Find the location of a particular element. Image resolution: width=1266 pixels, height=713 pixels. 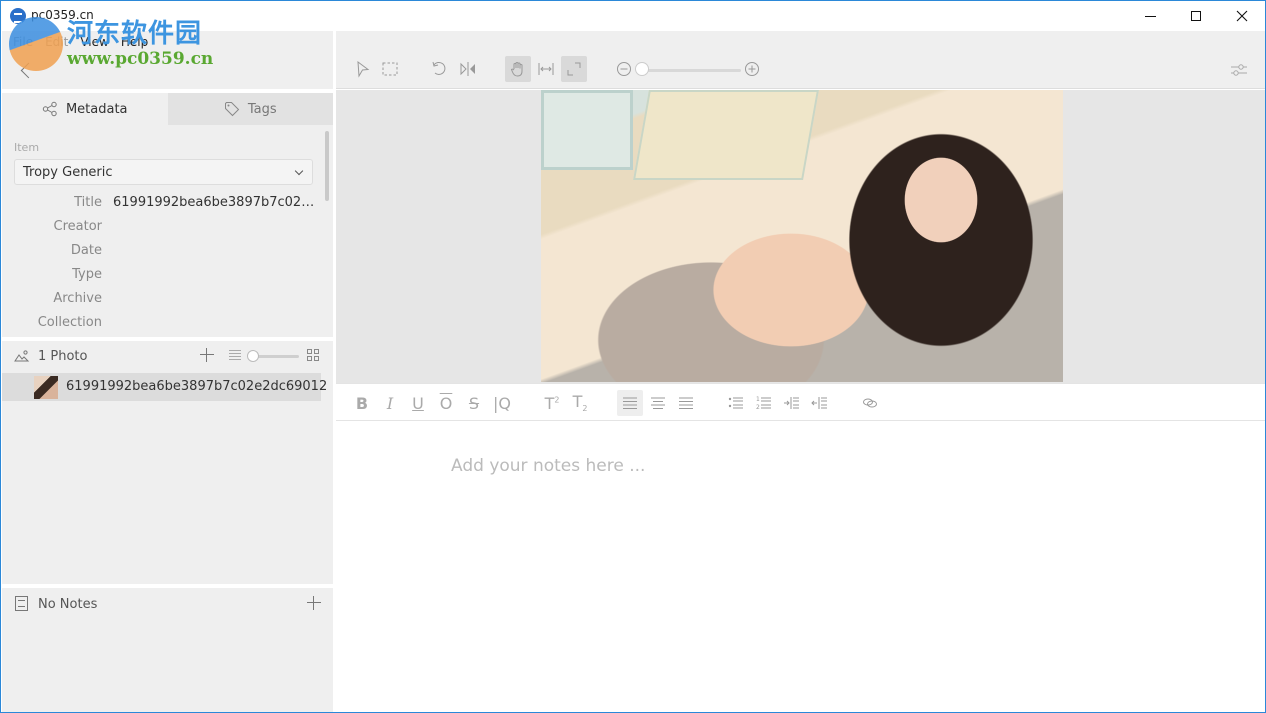

fit-best-button is located at coordinates (574, 69).